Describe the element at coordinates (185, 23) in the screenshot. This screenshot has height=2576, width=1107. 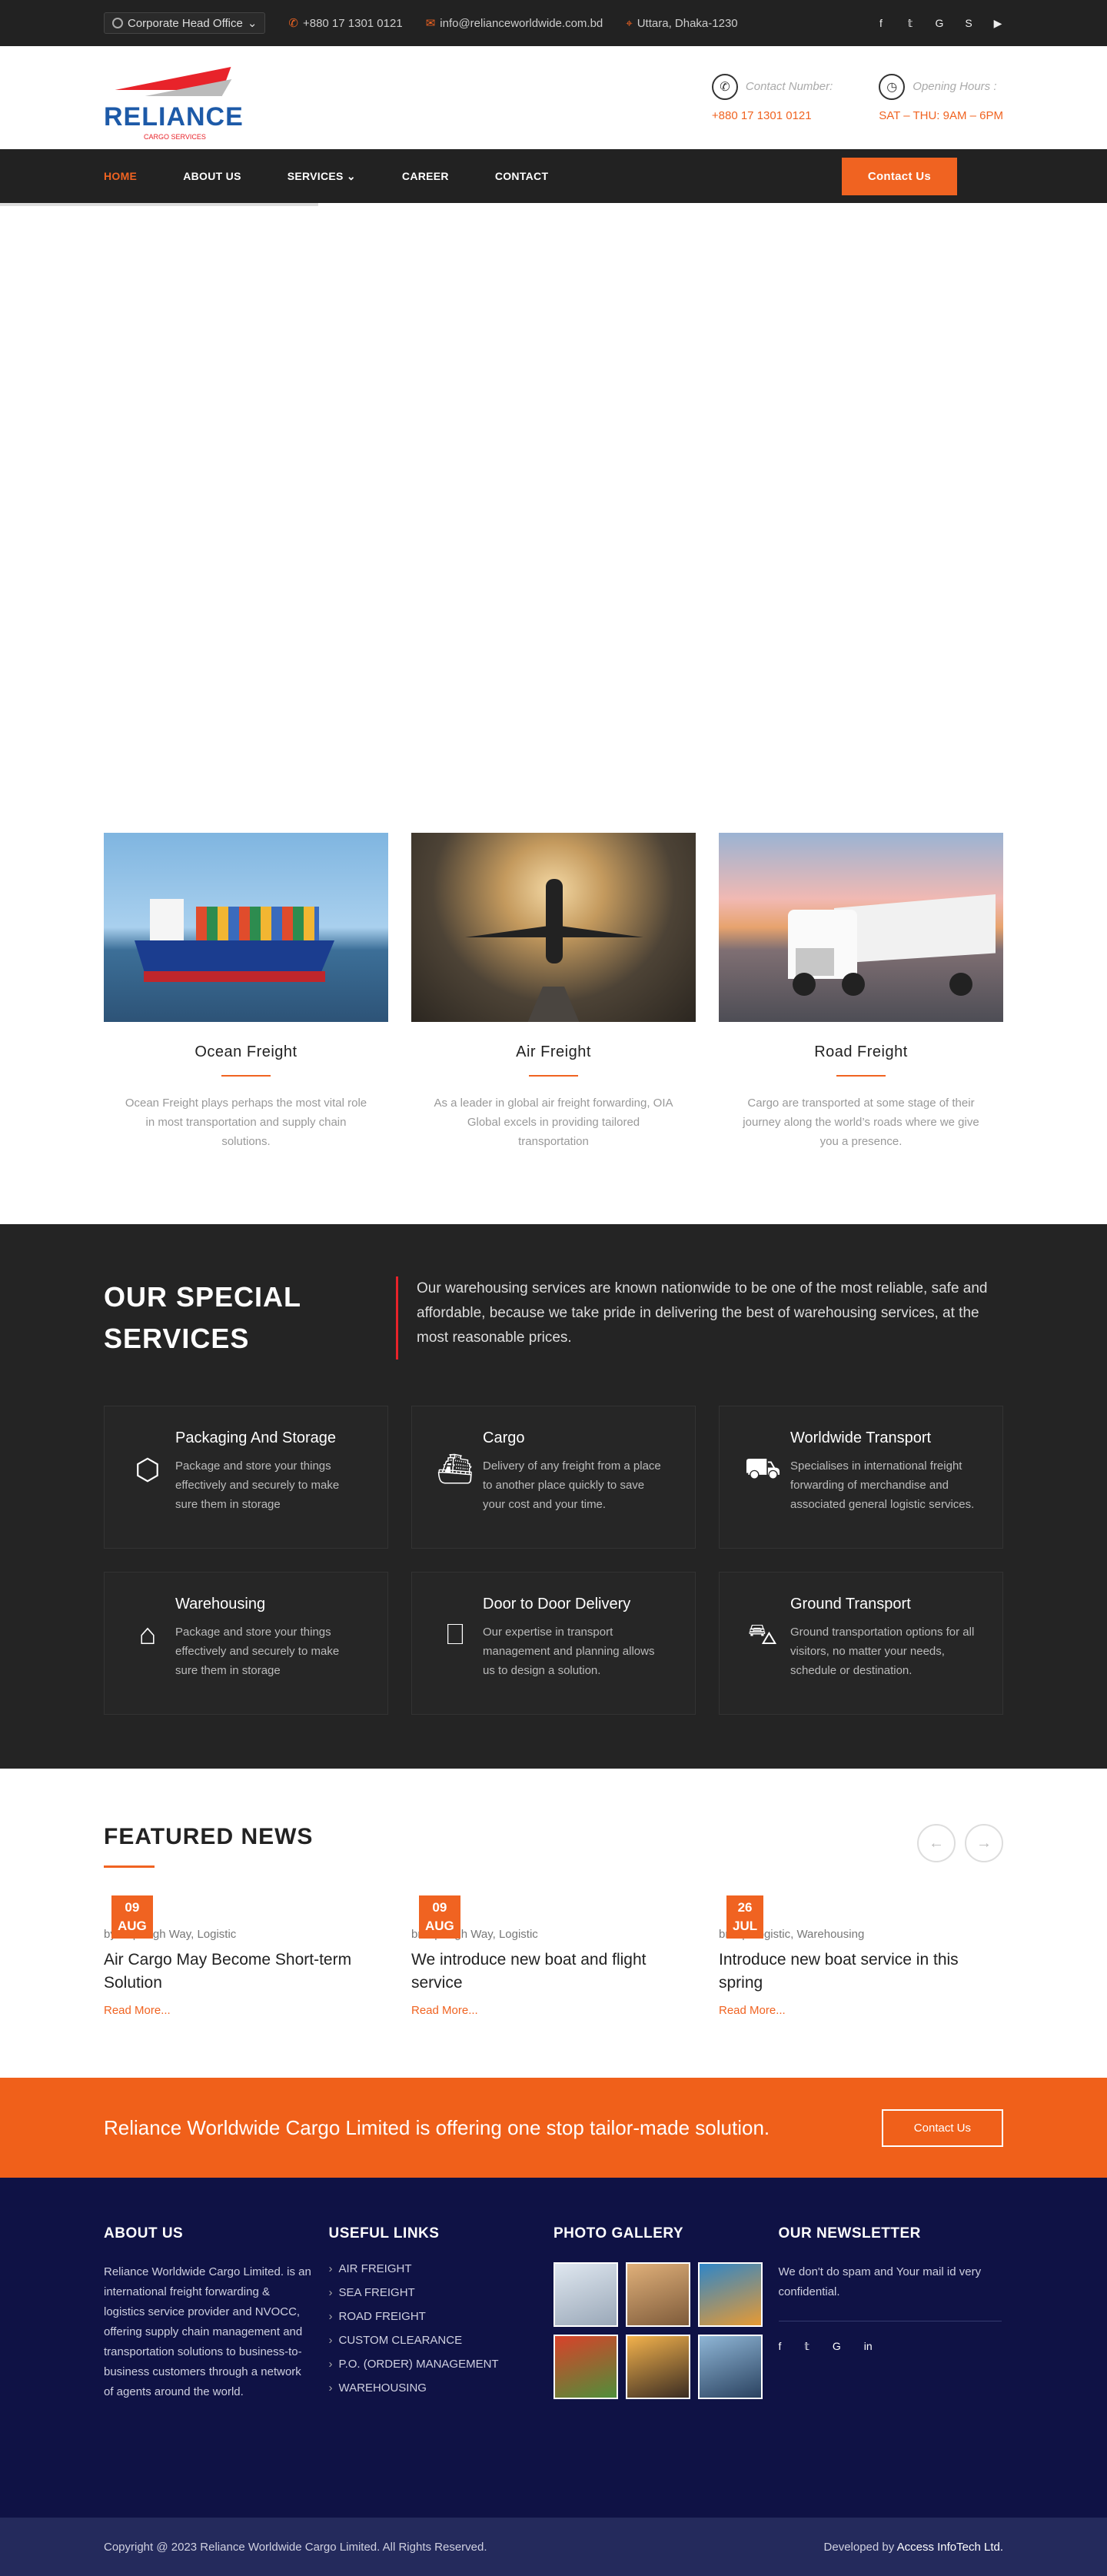
I see `office-select: Corporate Head Office ⌄` at that location.